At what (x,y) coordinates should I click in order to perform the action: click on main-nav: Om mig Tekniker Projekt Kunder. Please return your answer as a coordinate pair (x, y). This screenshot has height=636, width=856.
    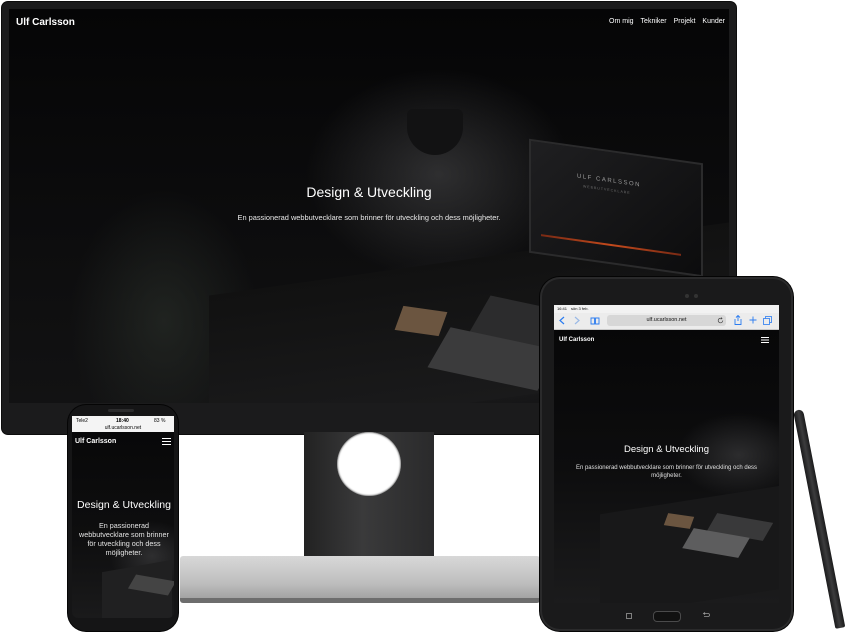
    Looking at the image, I should click on (667, 21).